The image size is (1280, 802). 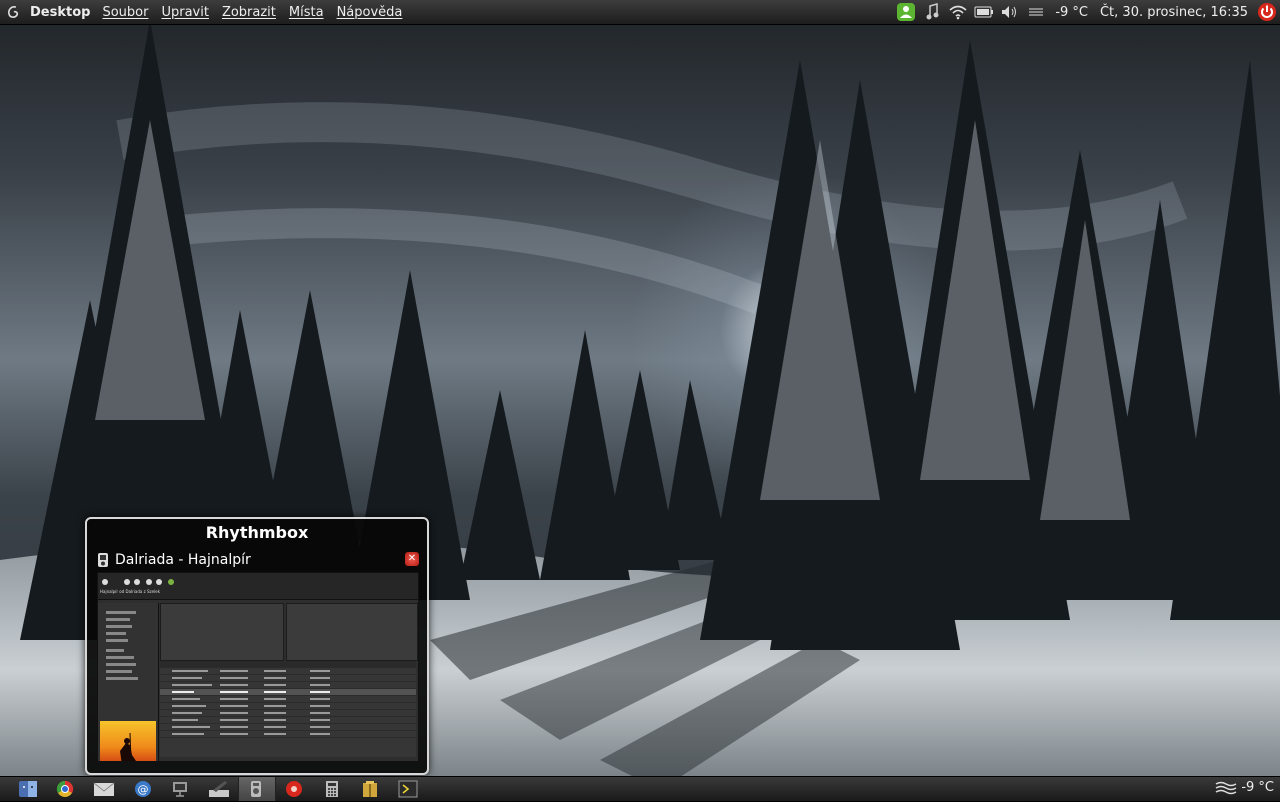 I want to click on wifi-icon, so click(x=958, y=12).